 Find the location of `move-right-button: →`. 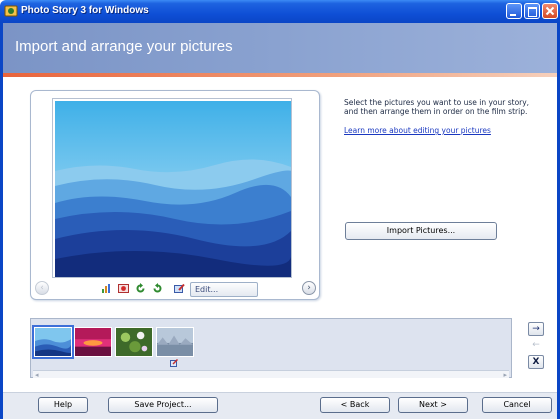

move-right-button: → is located at coordinates (536, 329).